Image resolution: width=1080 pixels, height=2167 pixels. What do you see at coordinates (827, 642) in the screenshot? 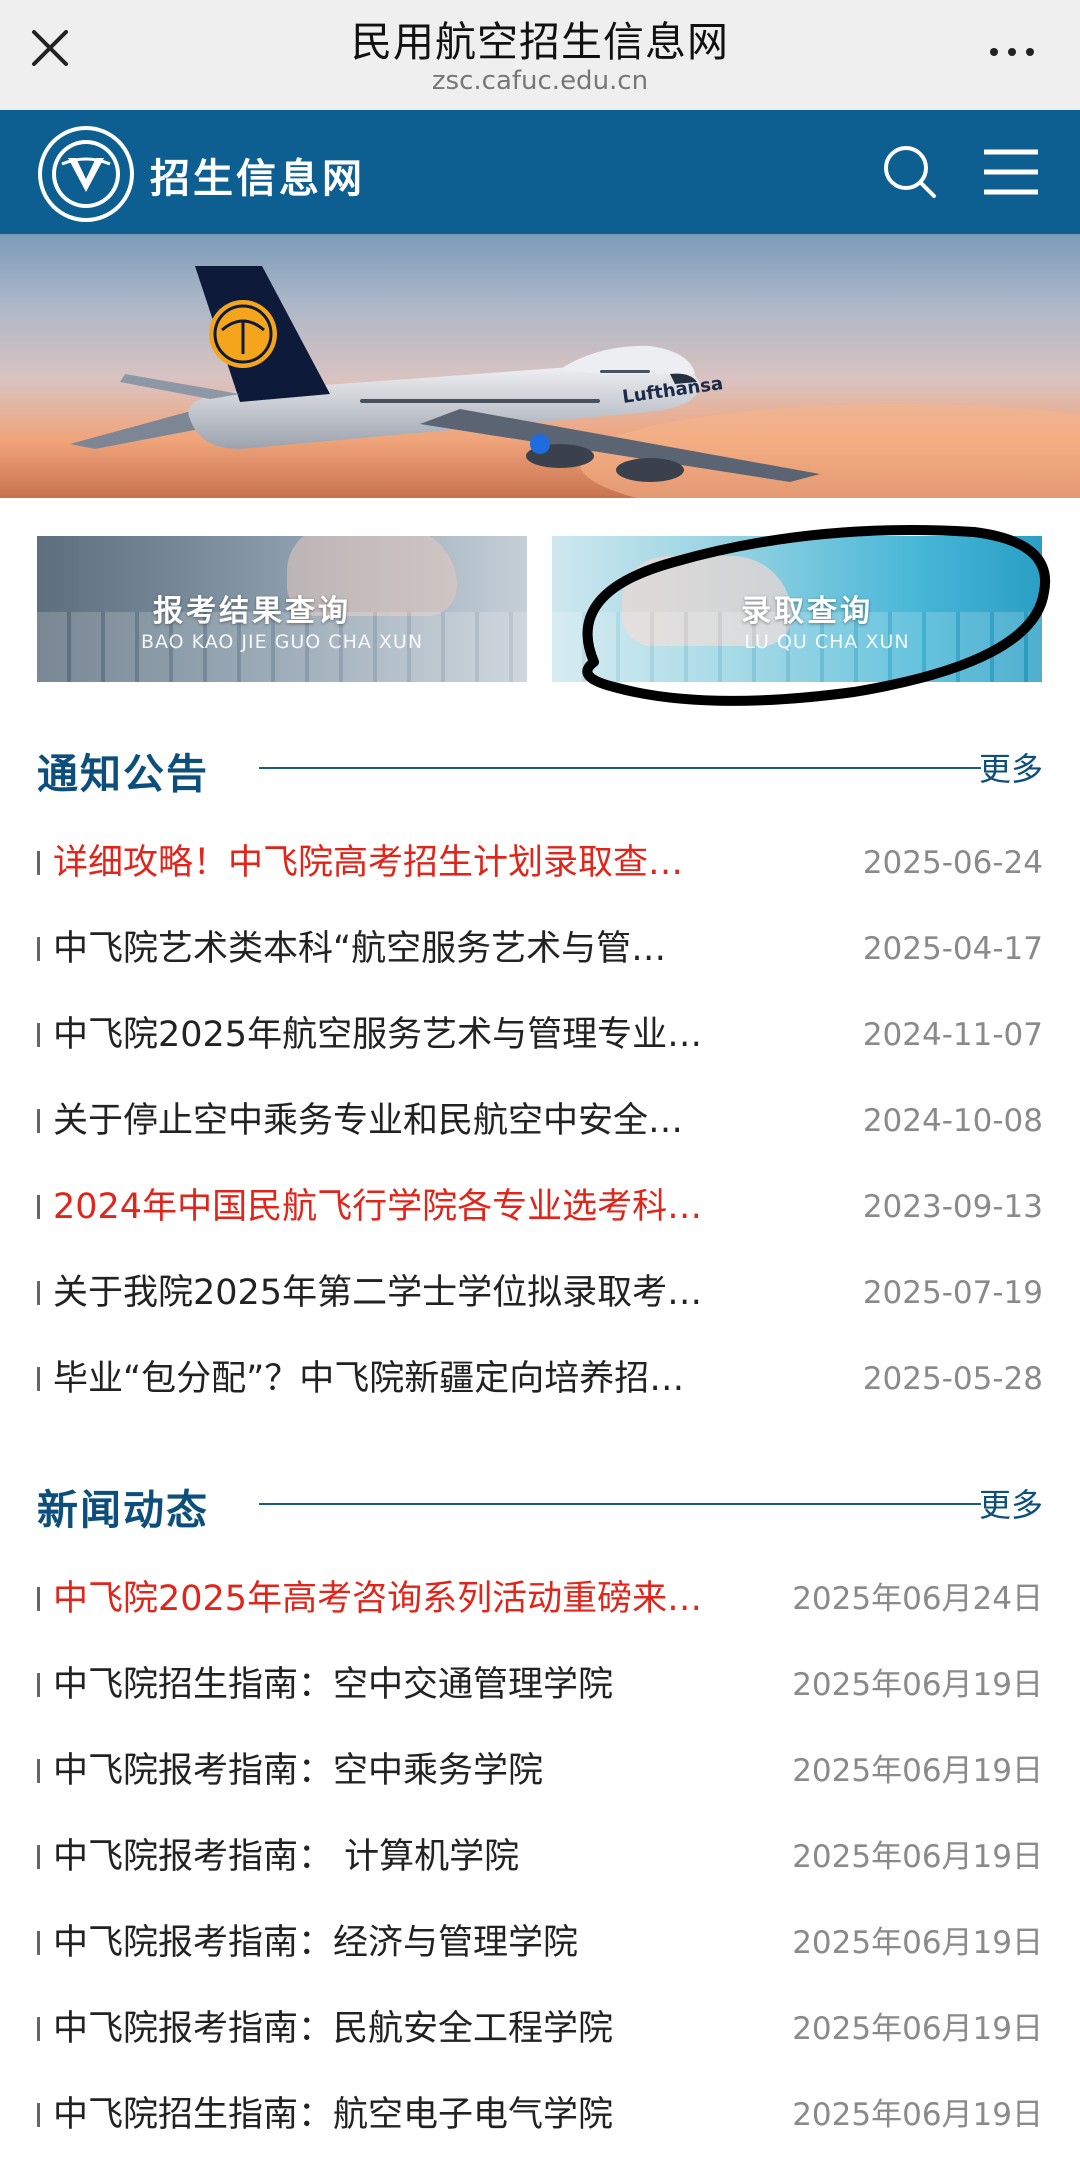
I see `tile-subtitle: LU QU CHA XUN` at bounding box center [827, 642].